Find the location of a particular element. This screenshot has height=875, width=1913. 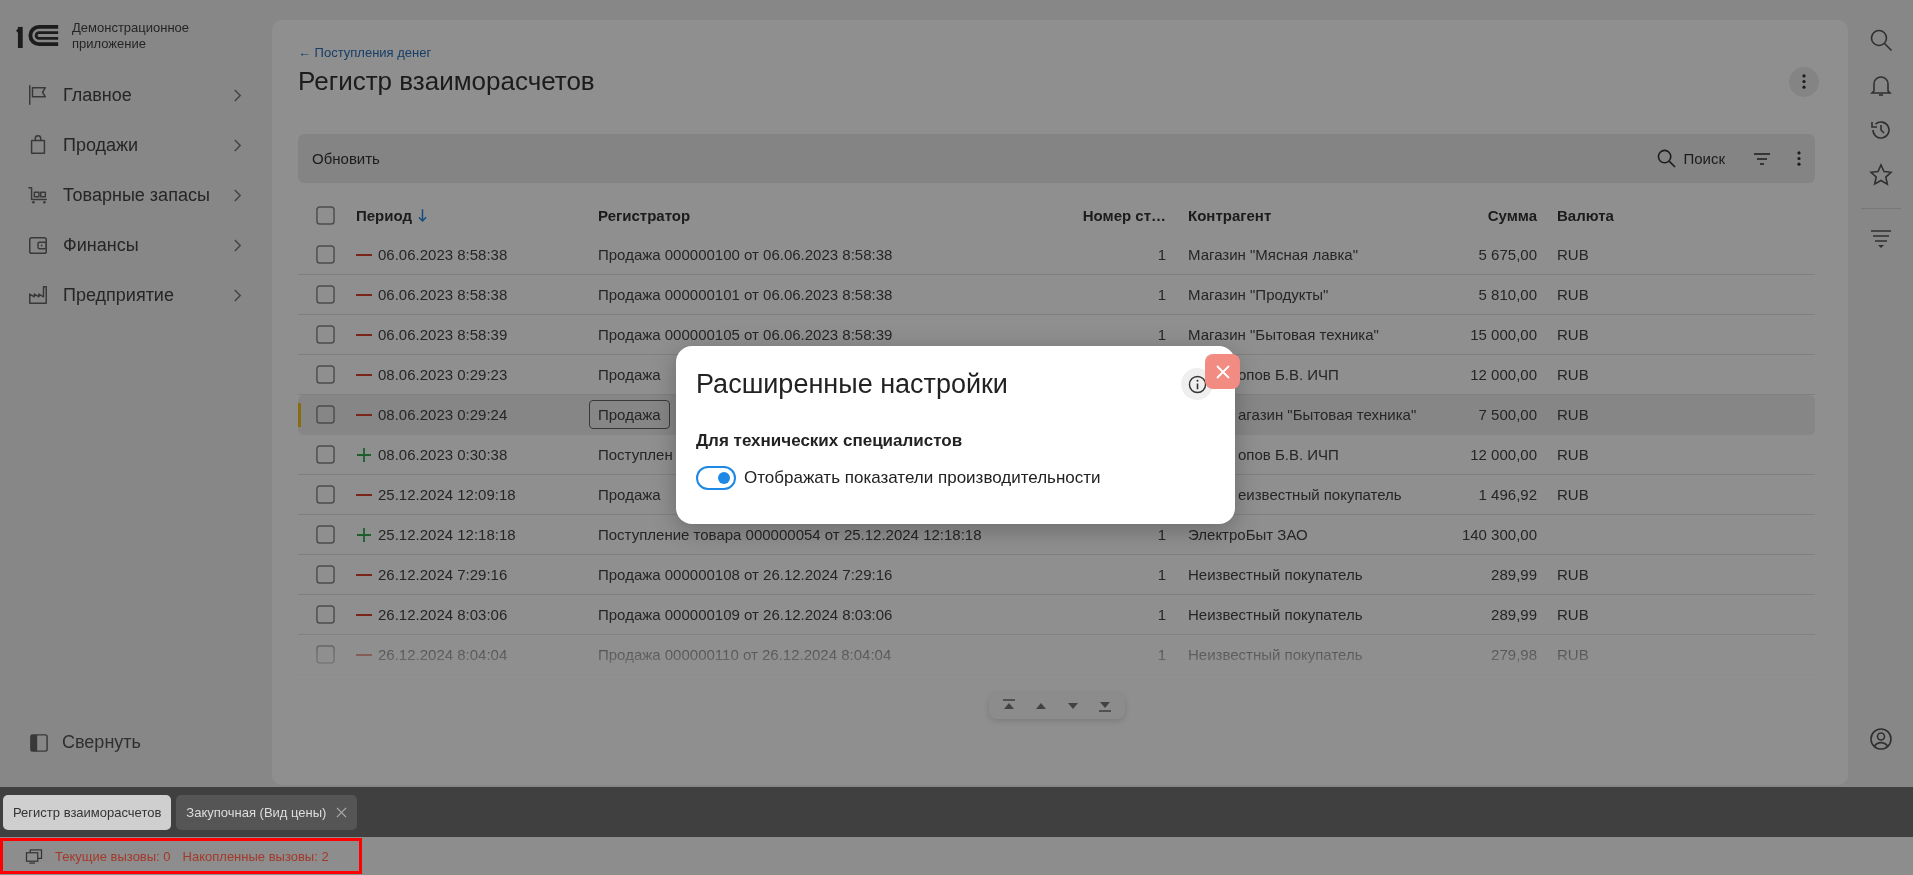

table-cell: Продажа 000000101 от 06.06.2023 8:58:38 is located at coordinates (745, 294).